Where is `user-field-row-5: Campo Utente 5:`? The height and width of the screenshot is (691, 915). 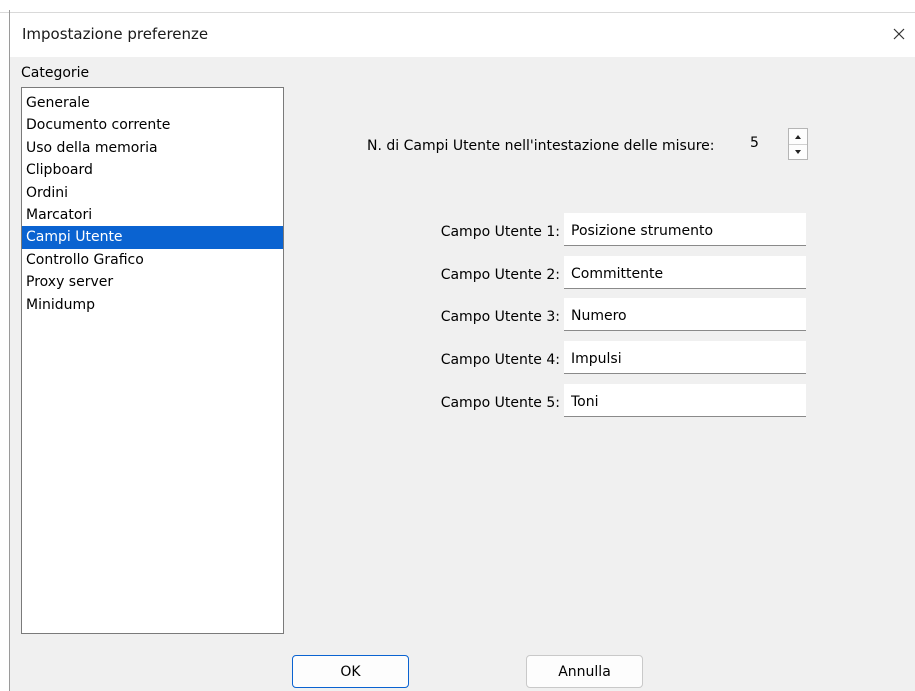
user-field-row-5: Campo Utente 5: is located at coordinates (605, 401).